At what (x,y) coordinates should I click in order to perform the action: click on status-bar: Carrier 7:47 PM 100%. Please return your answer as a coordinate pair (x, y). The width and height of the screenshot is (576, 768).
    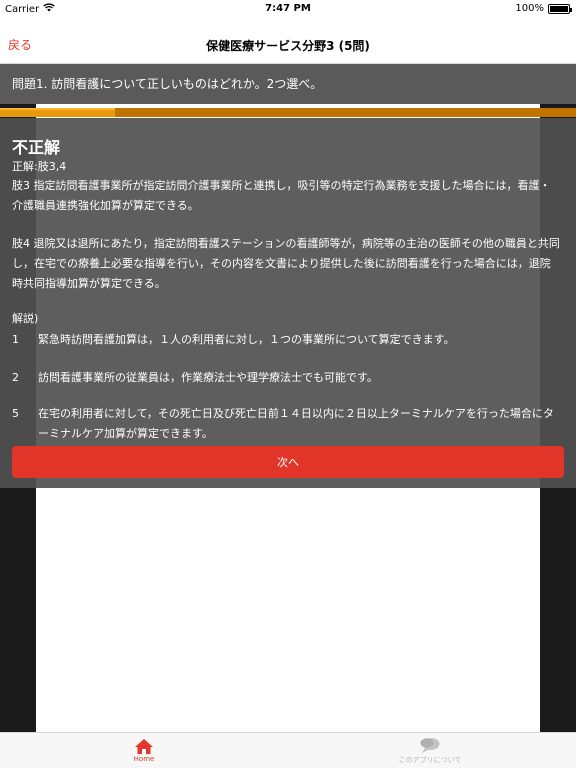
    Looking at the image, I should click on (288, 9).